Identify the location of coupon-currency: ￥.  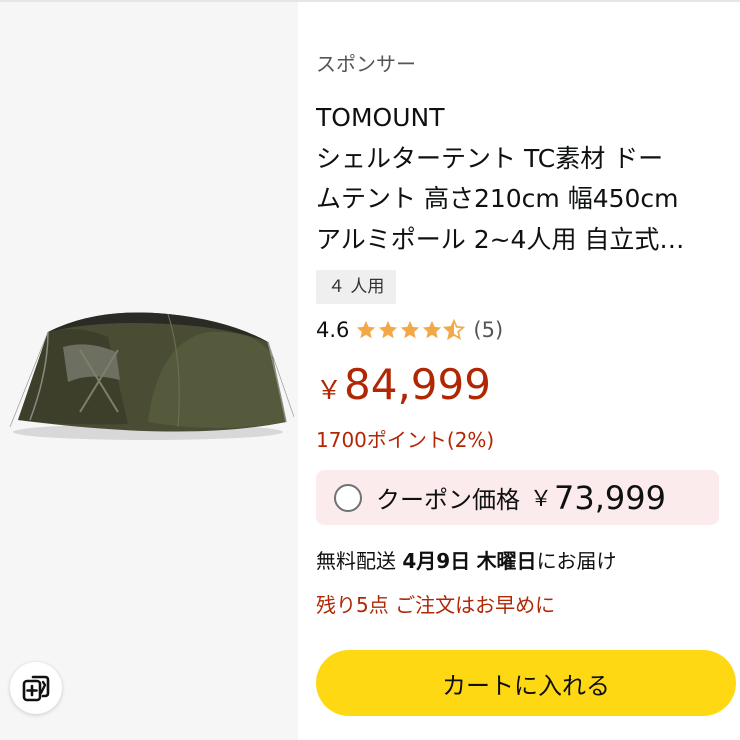
(541, 499).